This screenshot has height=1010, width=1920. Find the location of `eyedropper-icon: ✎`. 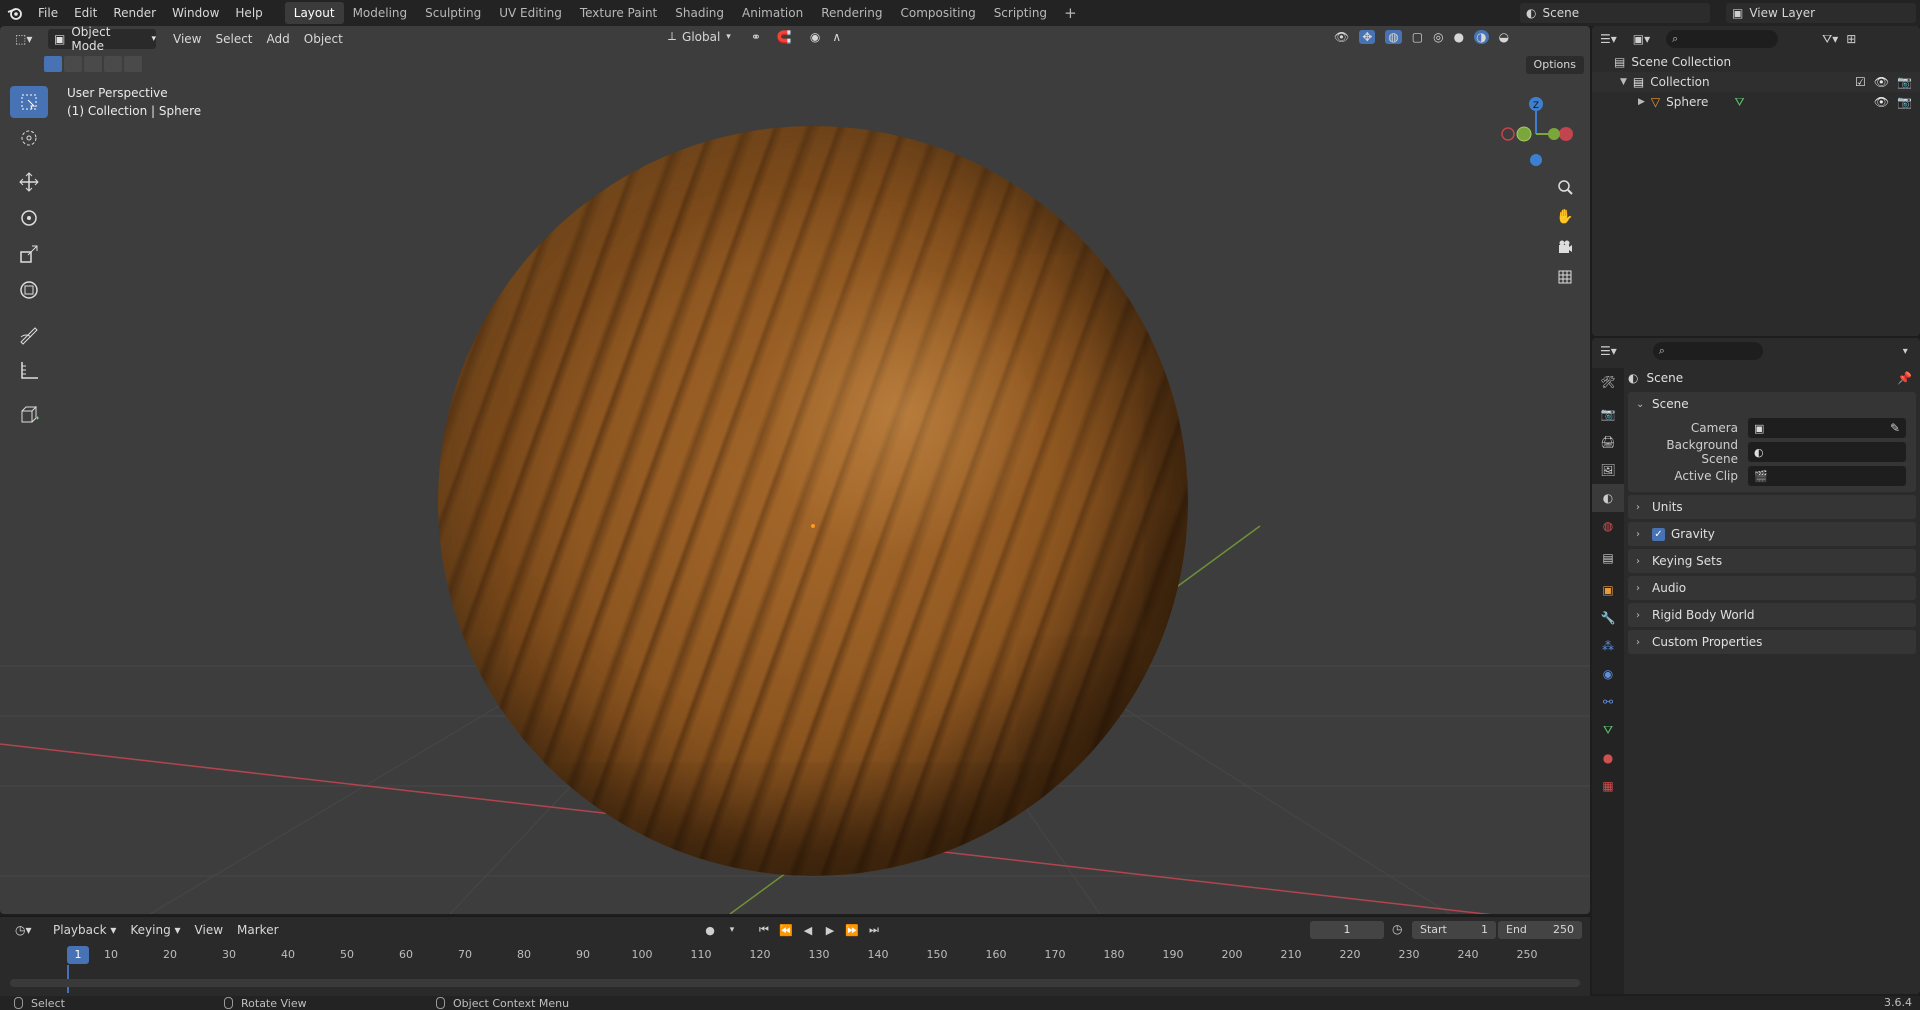

eyedropper-icon: ✎ is located at coordinates (1895, 428).